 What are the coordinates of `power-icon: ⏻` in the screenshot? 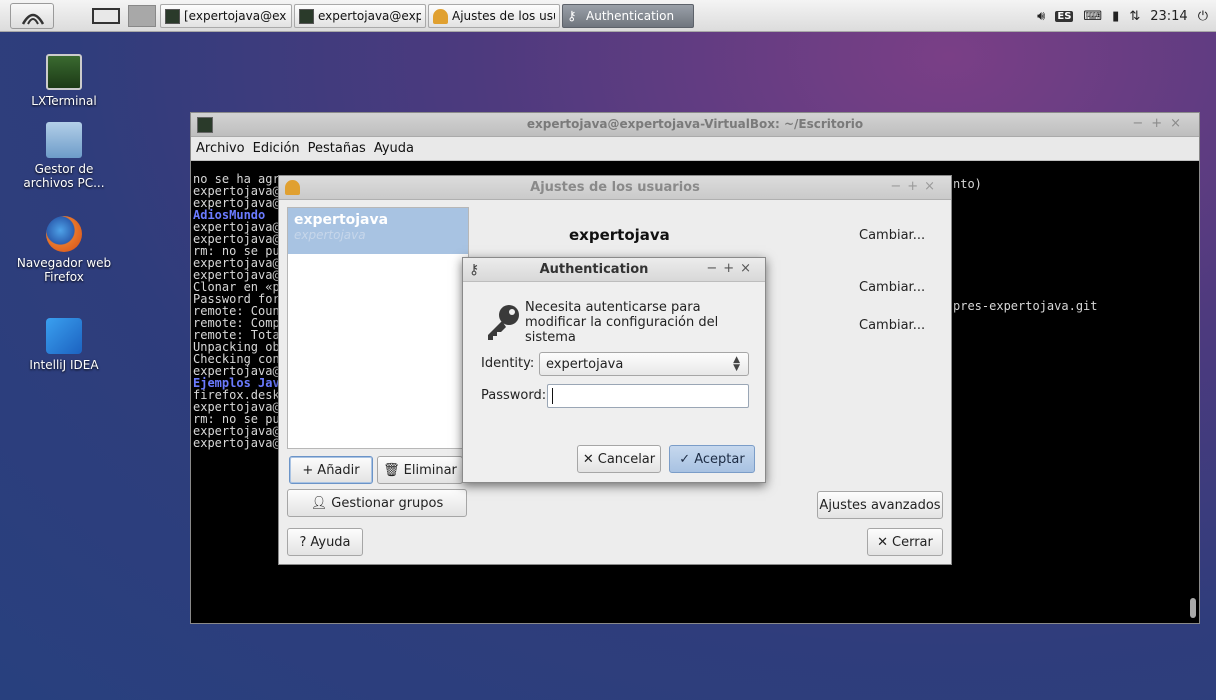 It's located at (1203, 16).